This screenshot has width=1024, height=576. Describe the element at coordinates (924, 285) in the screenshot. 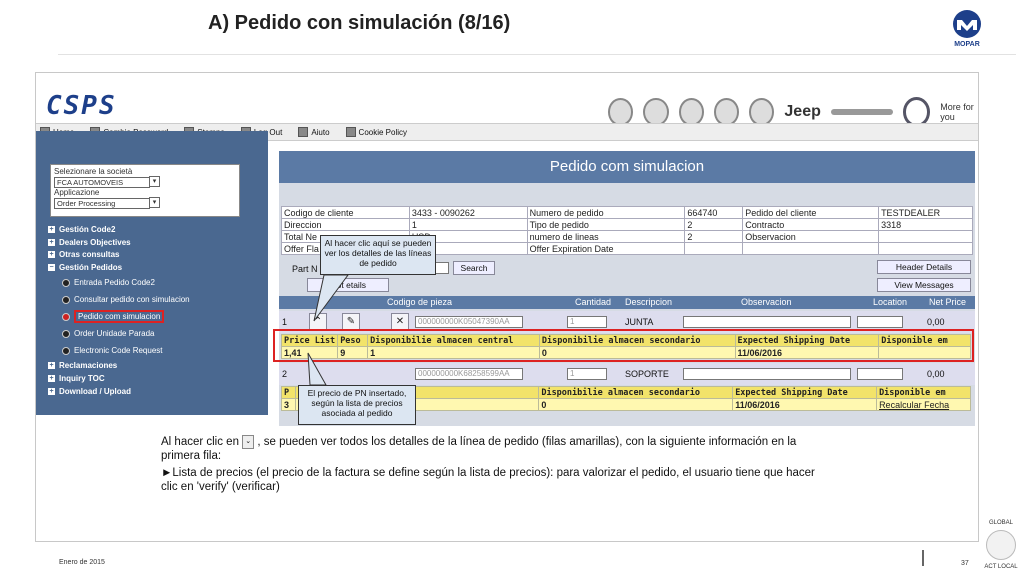

I see `view-messages-button: View Messages` at that location.